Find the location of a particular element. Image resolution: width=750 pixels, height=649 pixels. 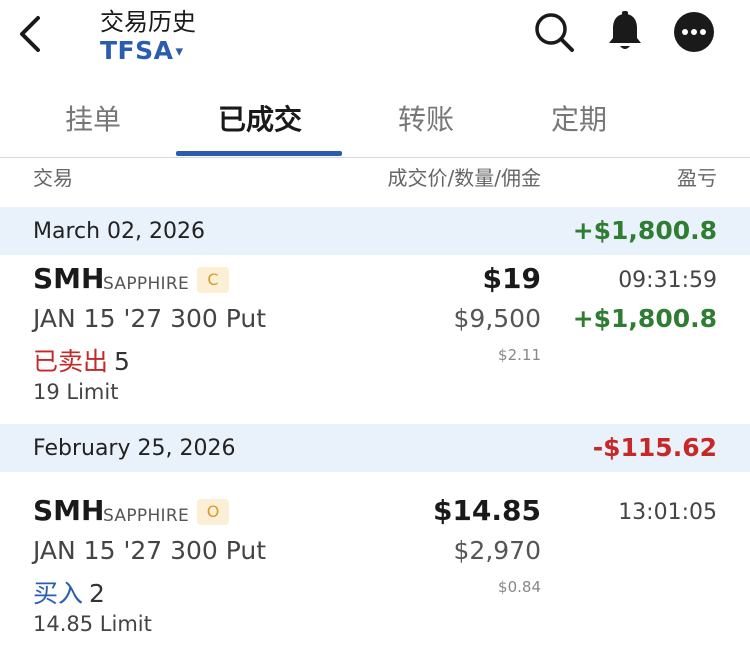

back-arrow-icon is located at coordinates (30, 34).